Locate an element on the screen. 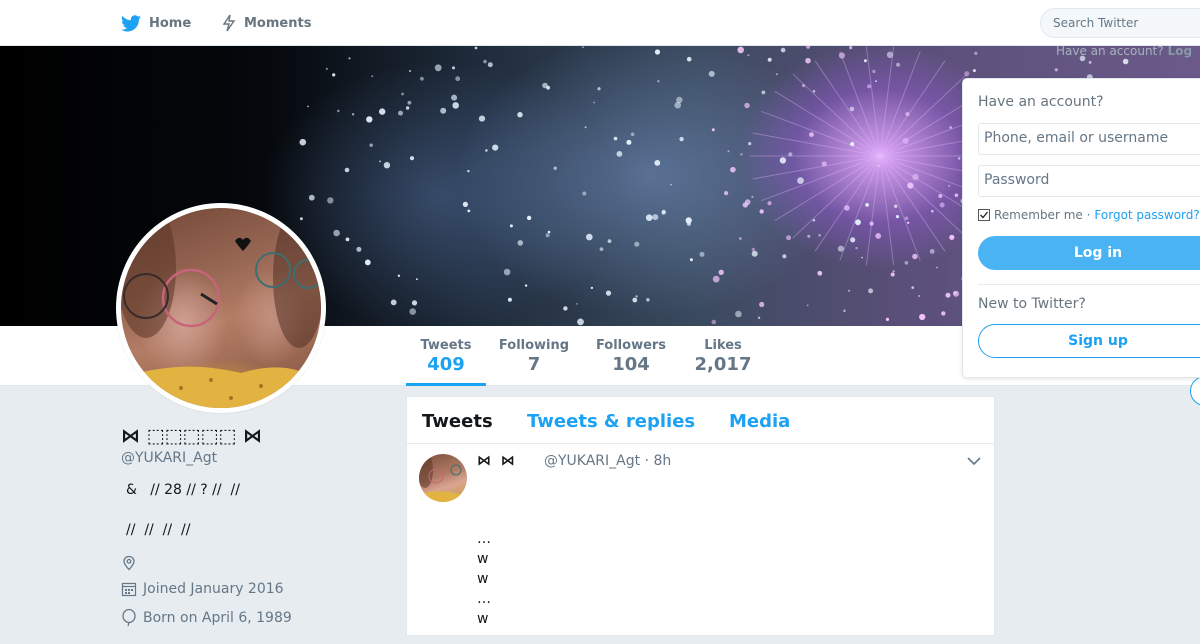 The height and width of the screenshot is (644, 1200). tweet-author-name: ⋈ ⋈ is located at coordinates (496, 461).